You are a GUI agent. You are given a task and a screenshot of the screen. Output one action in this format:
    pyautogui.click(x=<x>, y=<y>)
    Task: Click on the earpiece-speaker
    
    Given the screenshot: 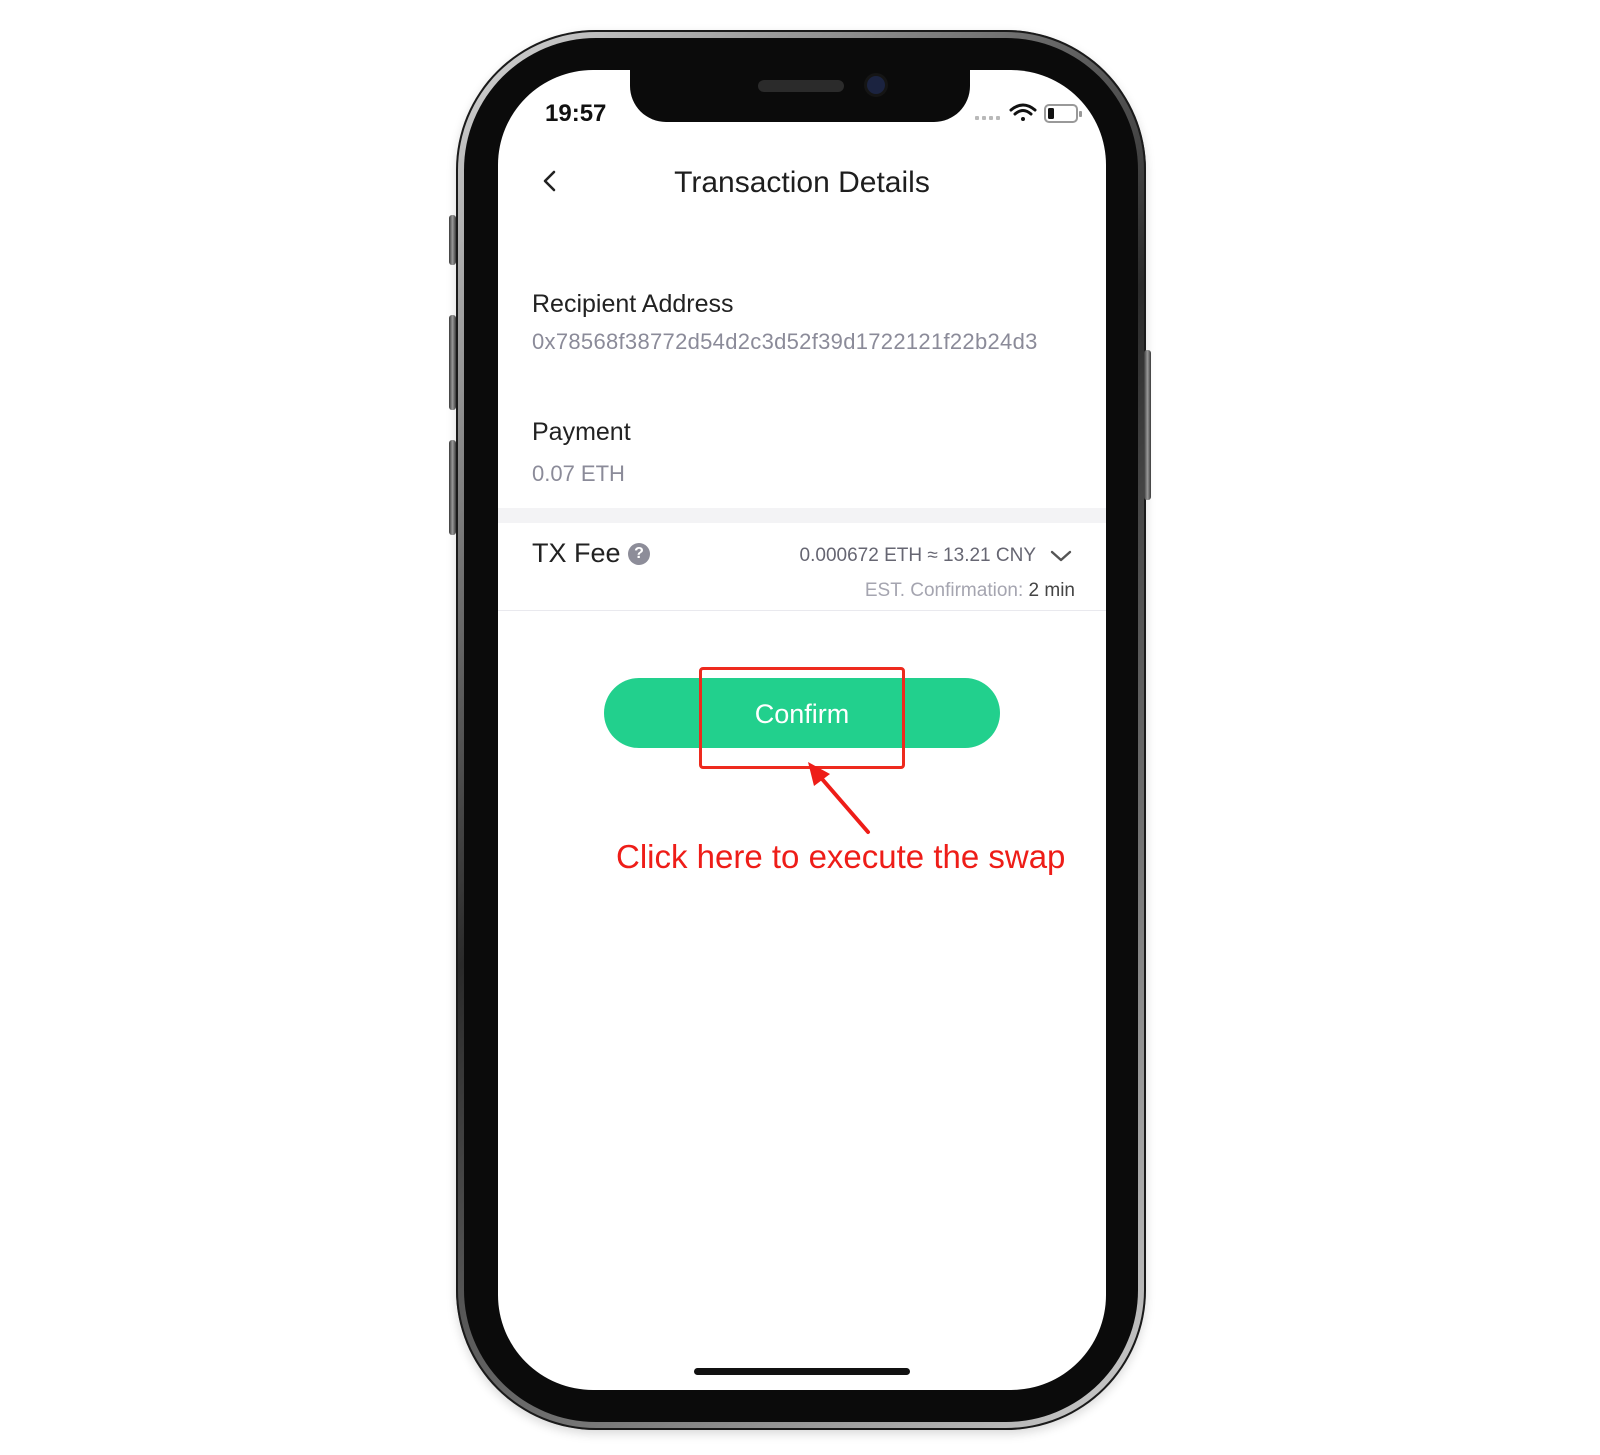 What is the action you would take?
    pyautogui.click(x=801, y=86)
    